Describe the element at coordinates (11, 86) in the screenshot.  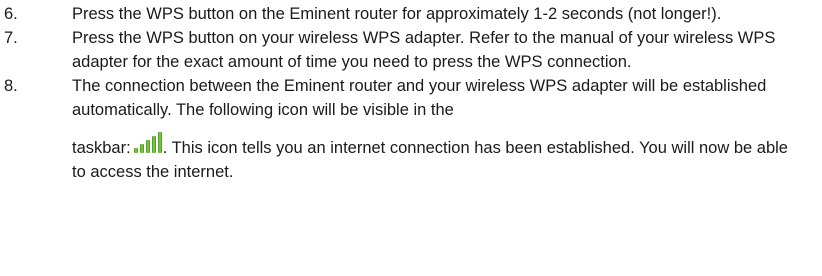
I see `step-number: 8.` at that location.